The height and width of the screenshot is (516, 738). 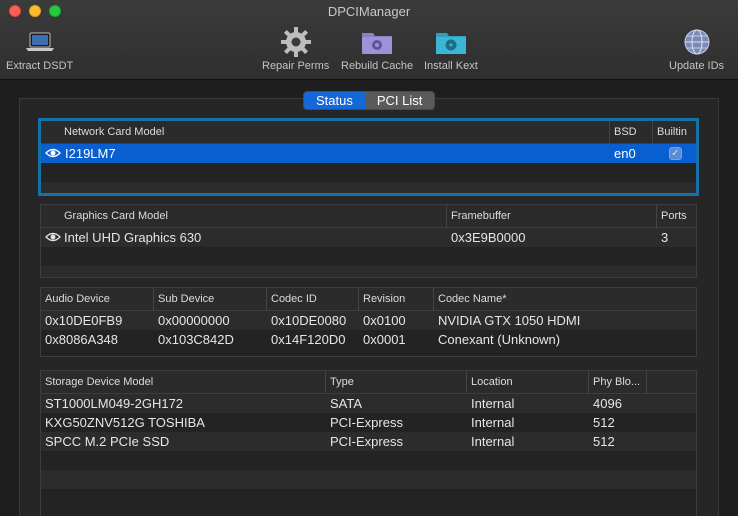 I want to click on graphics-framebuffer-cell: 0x3E9B0000, so click(x=488, y=237).